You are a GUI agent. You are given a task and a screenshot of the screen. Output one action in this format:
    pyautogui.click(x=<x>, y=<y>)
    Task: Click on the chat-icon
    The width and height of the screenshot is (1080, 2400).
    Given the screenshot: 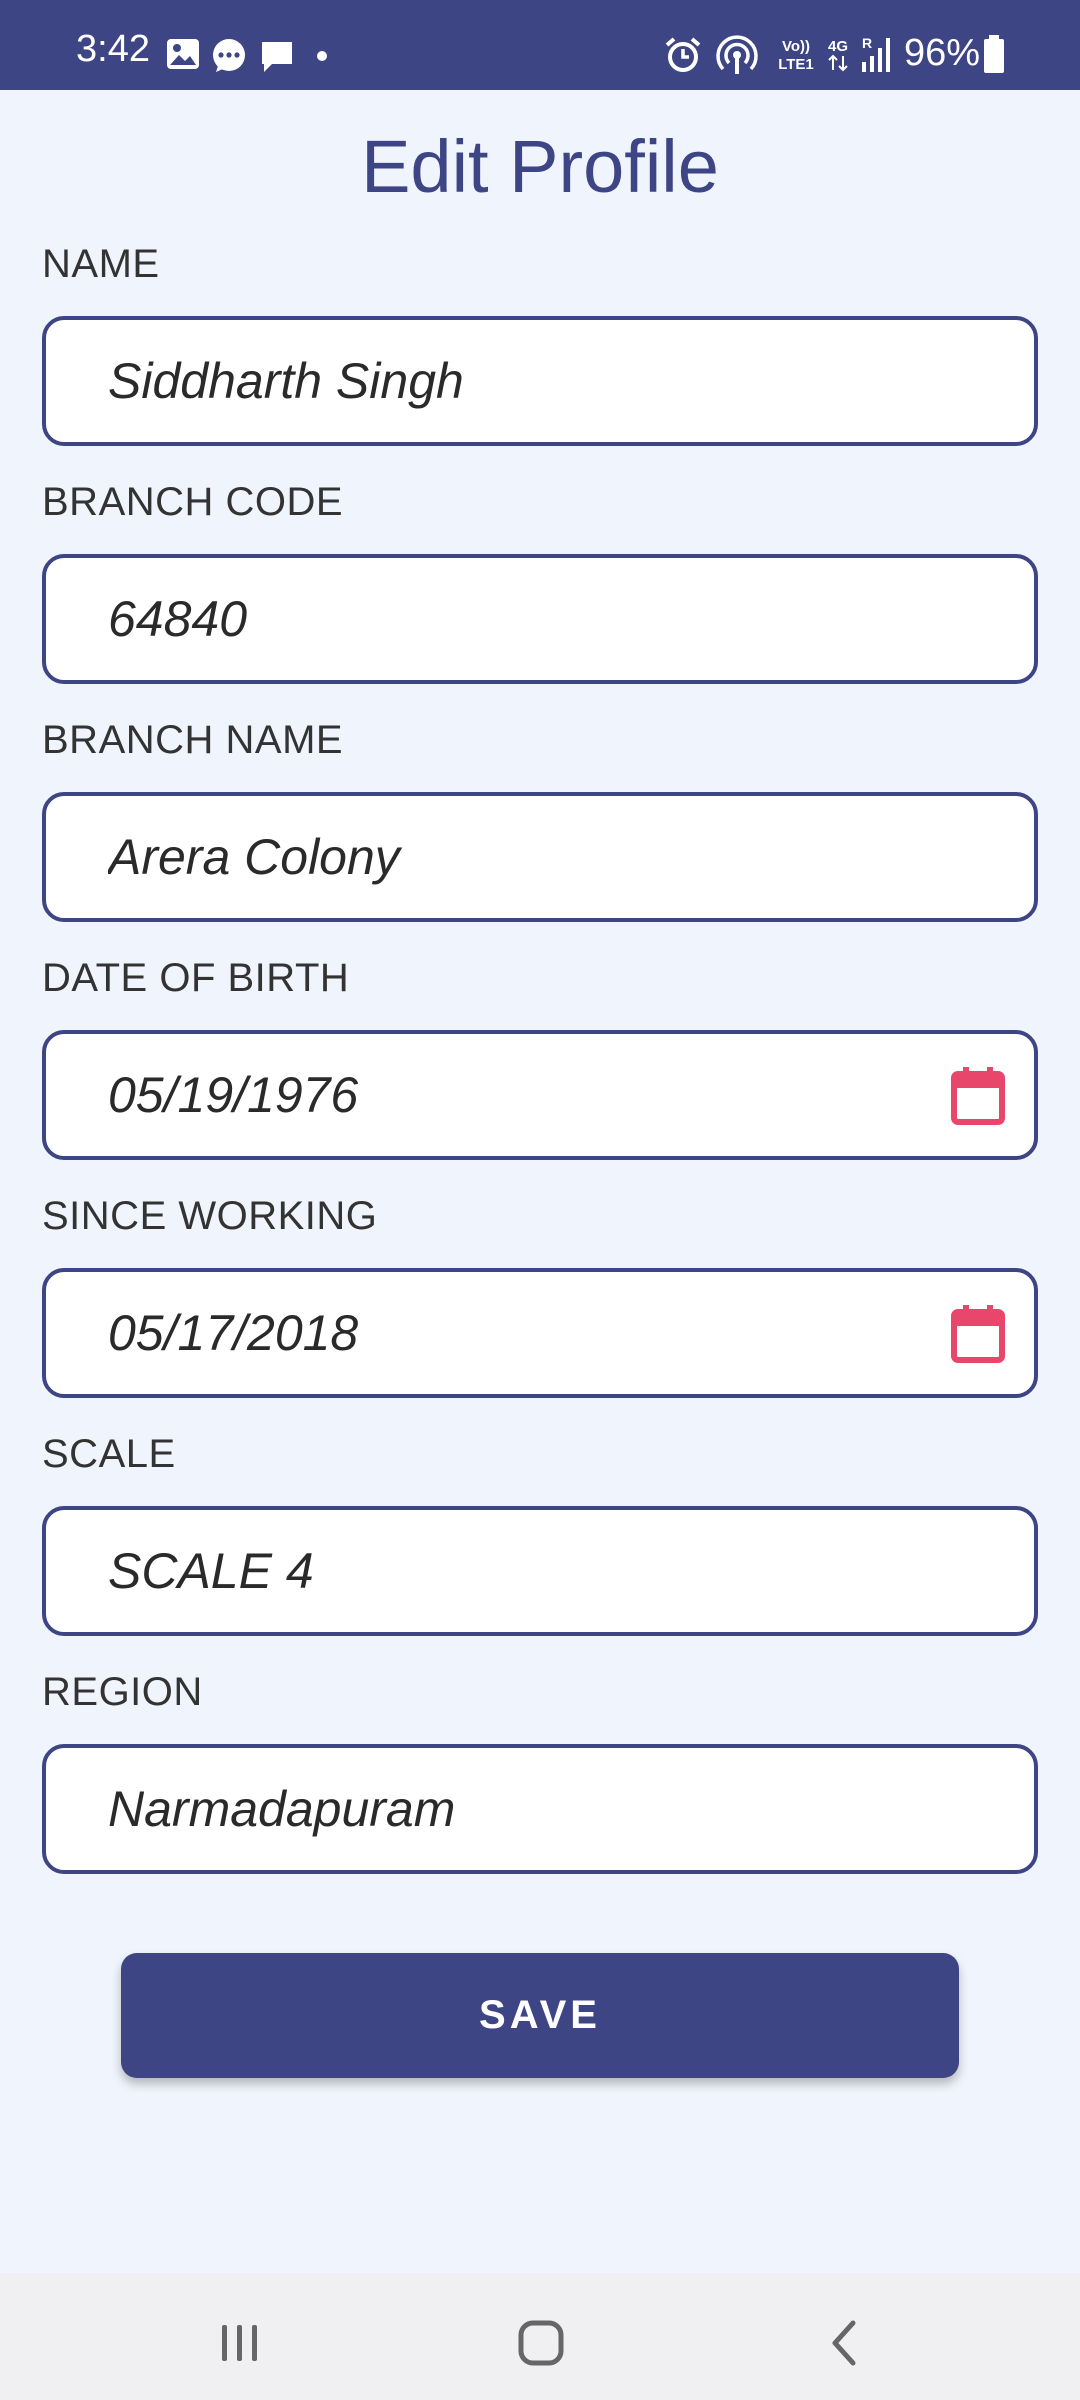 What is the action you would take?
    pyautogui.click(x=277, y=57)
    